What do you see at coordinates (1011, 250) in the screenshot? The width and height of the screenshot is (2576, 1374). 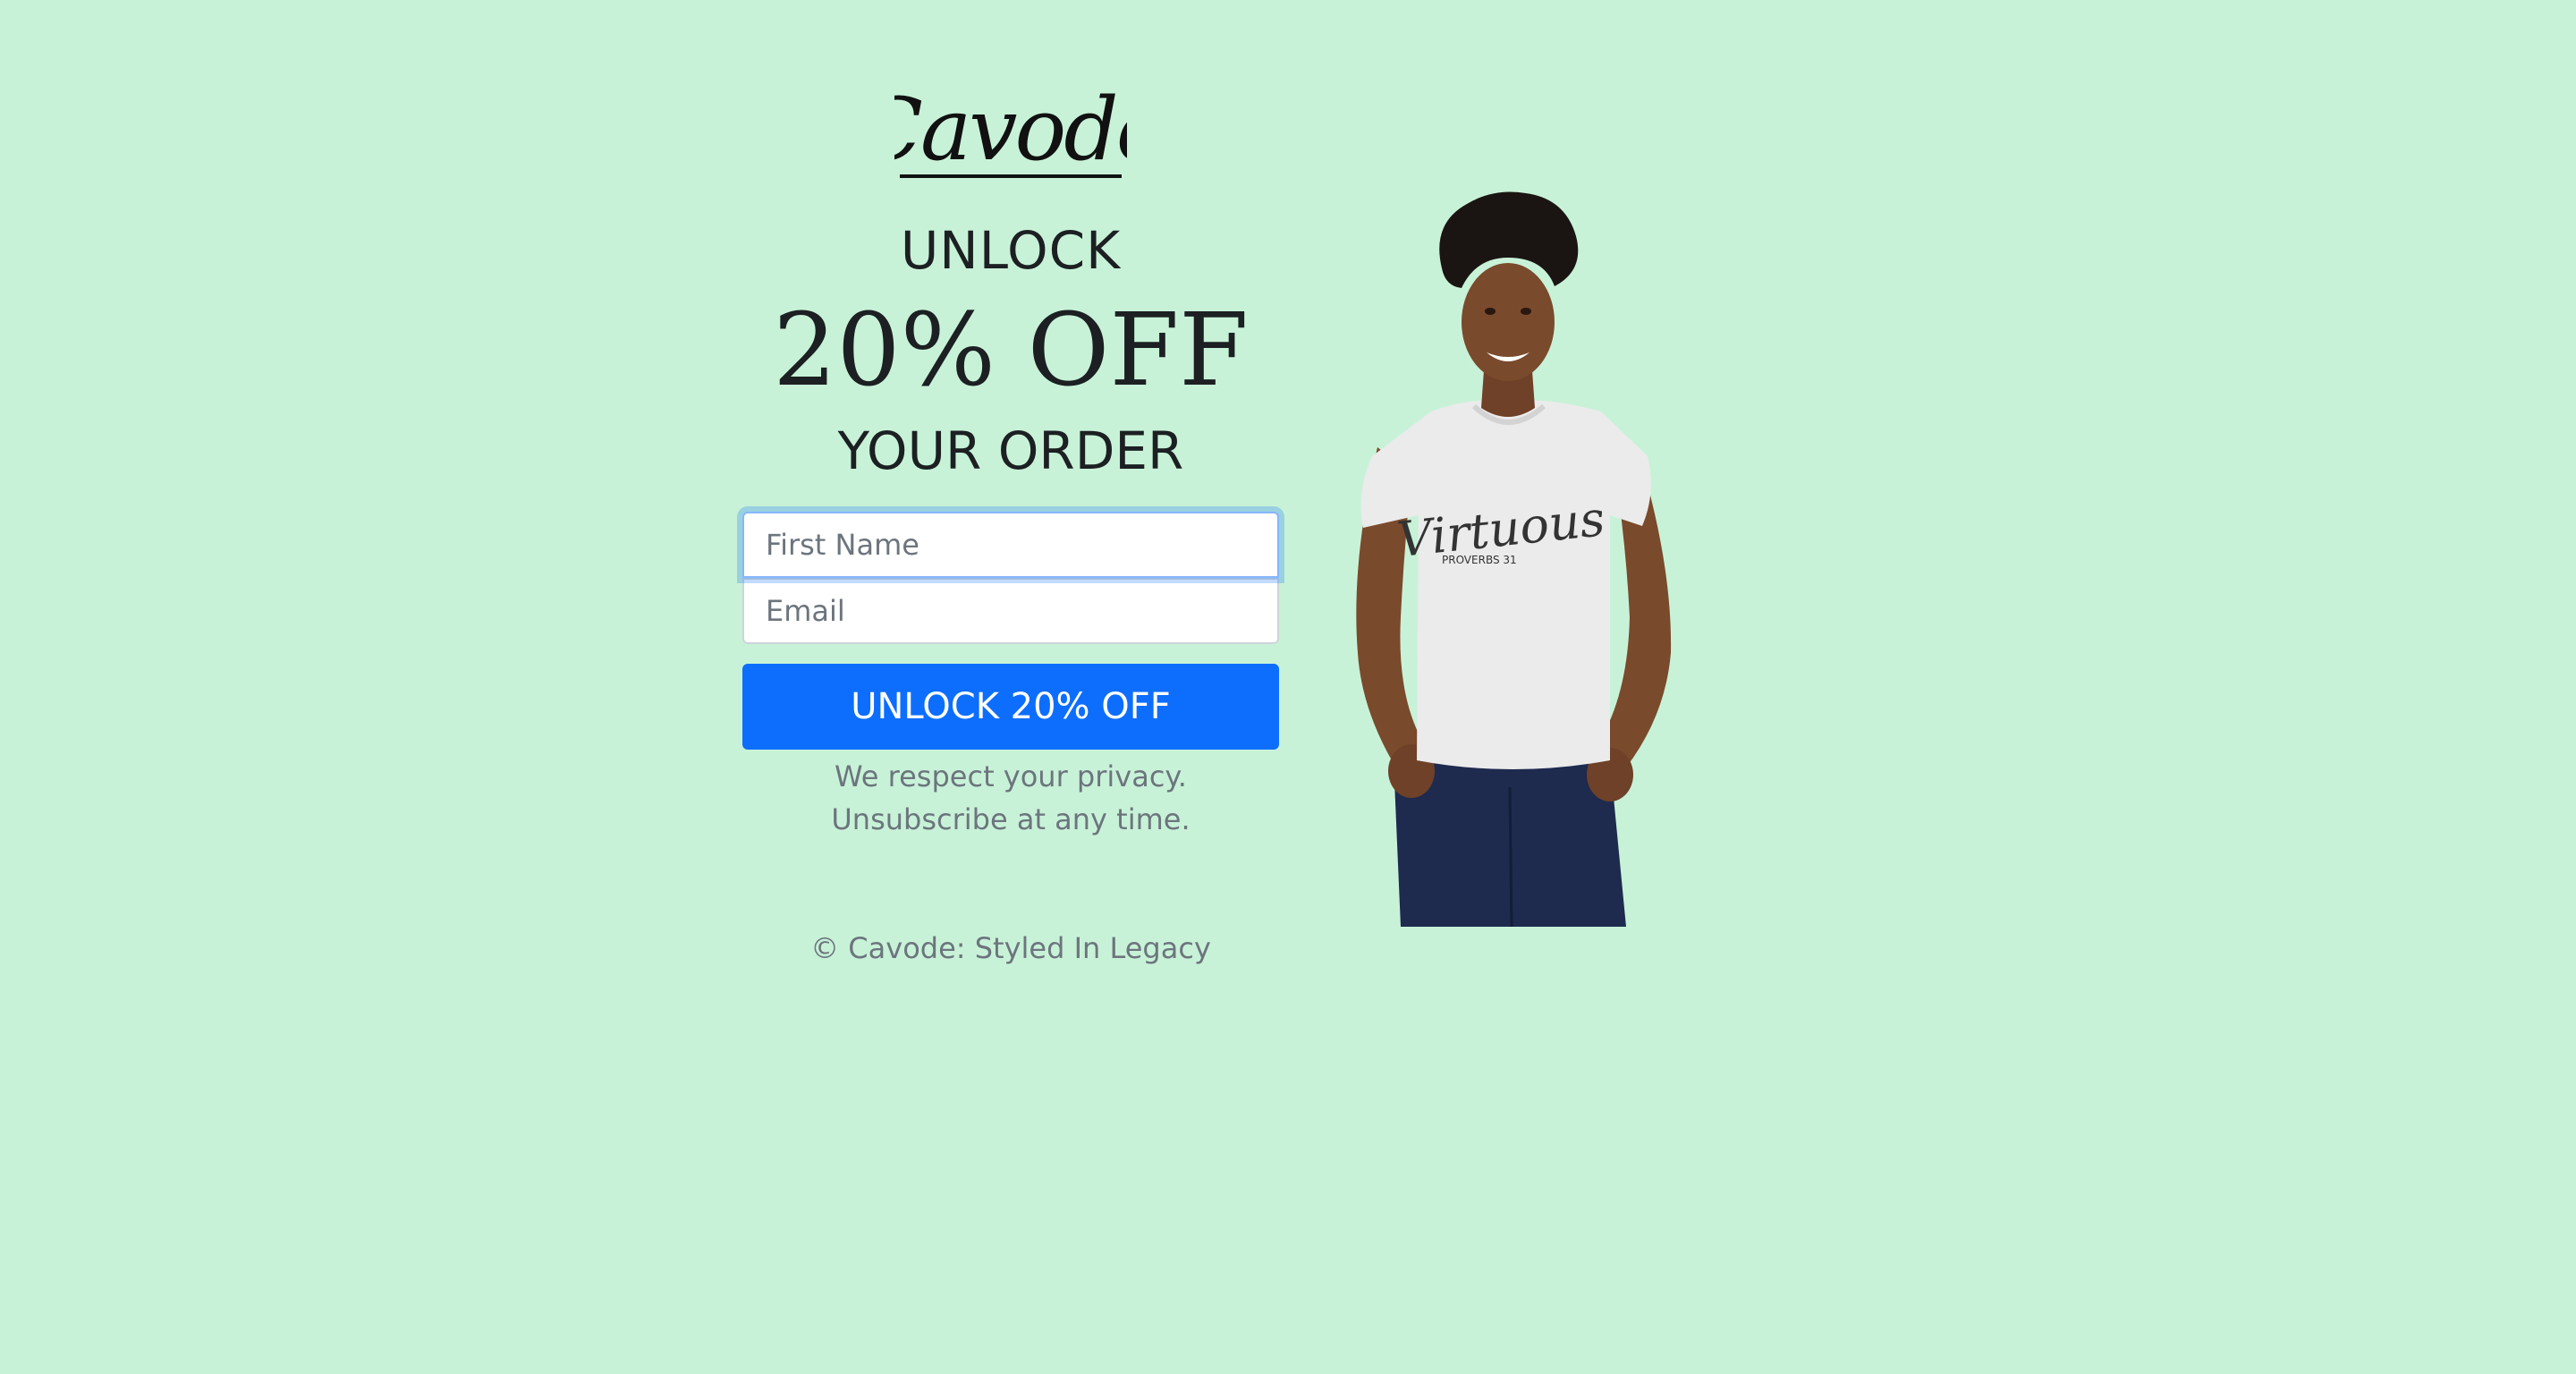 I see `headline-unlock: UNLOCK` at bounding box center [1011, 250].